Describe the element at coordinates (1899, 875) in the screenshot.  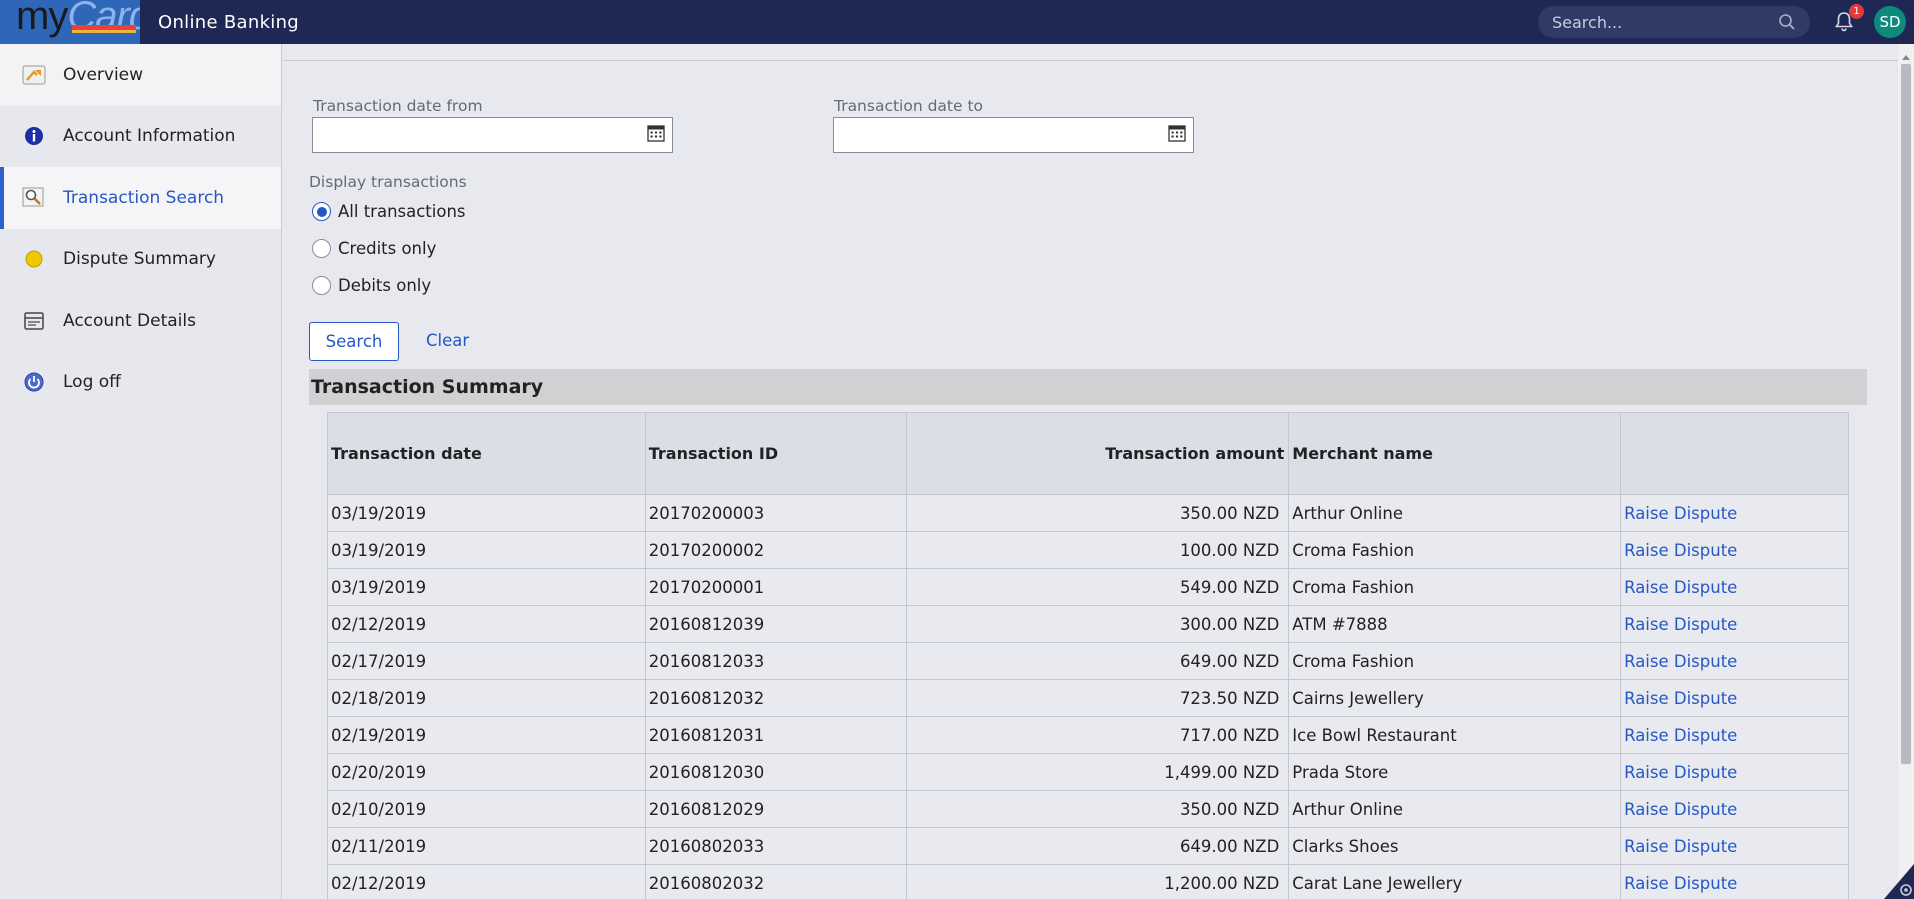
I see `settings-gear-icon` at that location.